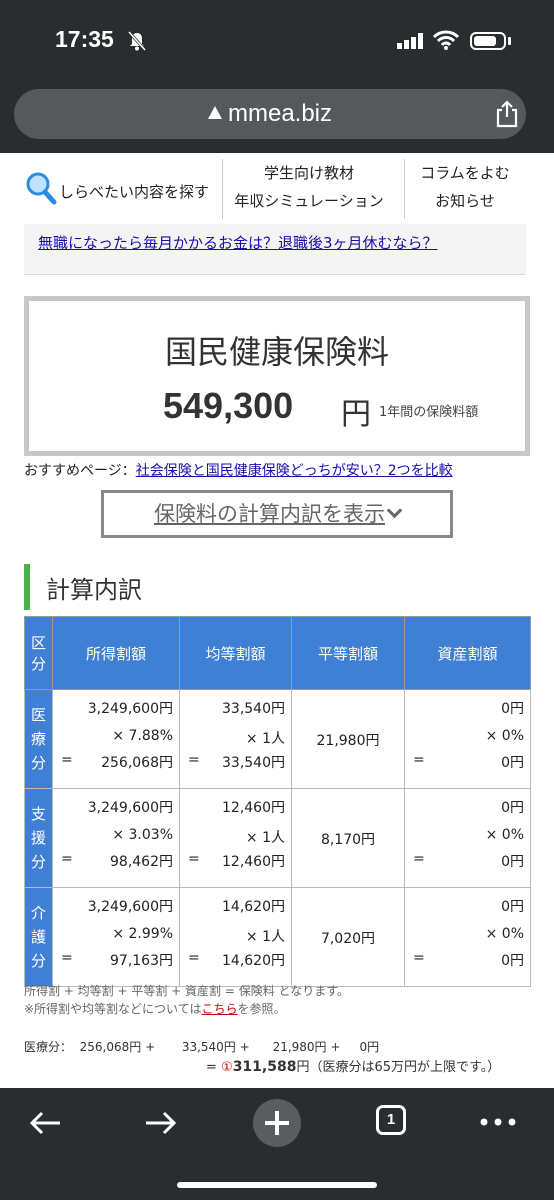 The width and height of the screenshot is (554, 1200). Describe the element at coordinates (277, 1185) in the screenshot. I see `home-indicator` at that location.